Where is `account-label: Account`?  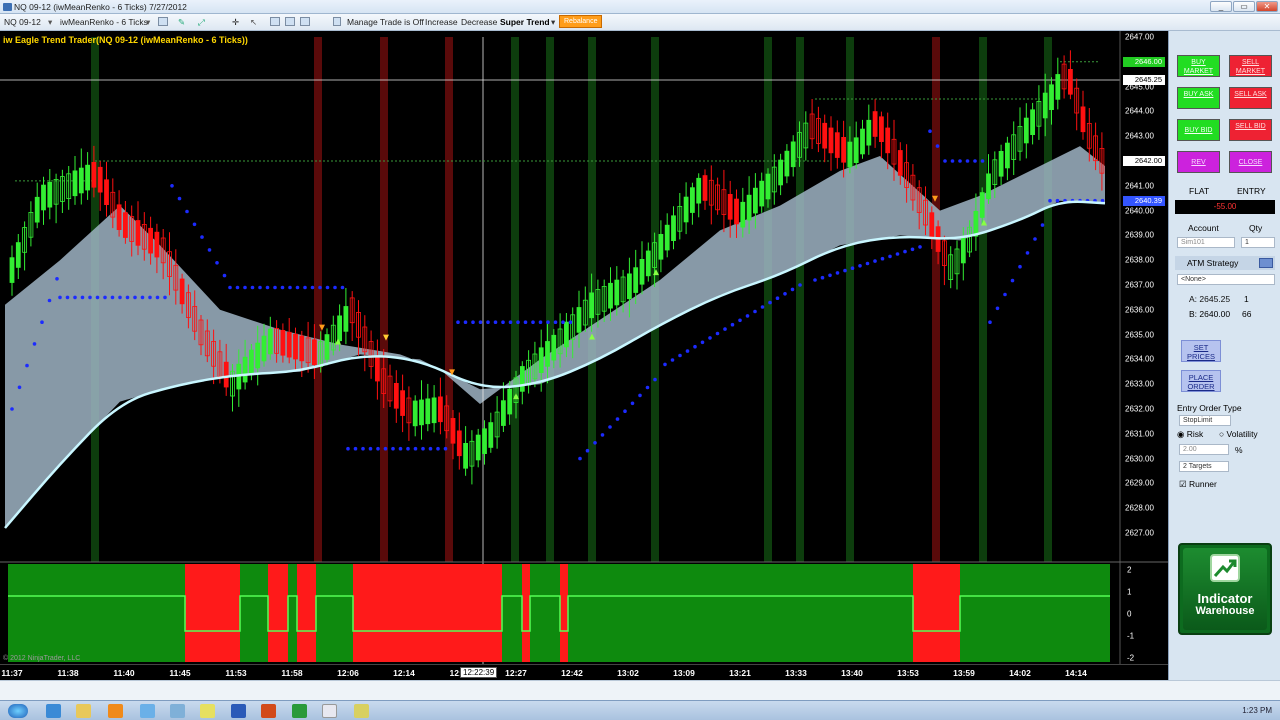
account-label: Account is located at coordinates (1203, 228).